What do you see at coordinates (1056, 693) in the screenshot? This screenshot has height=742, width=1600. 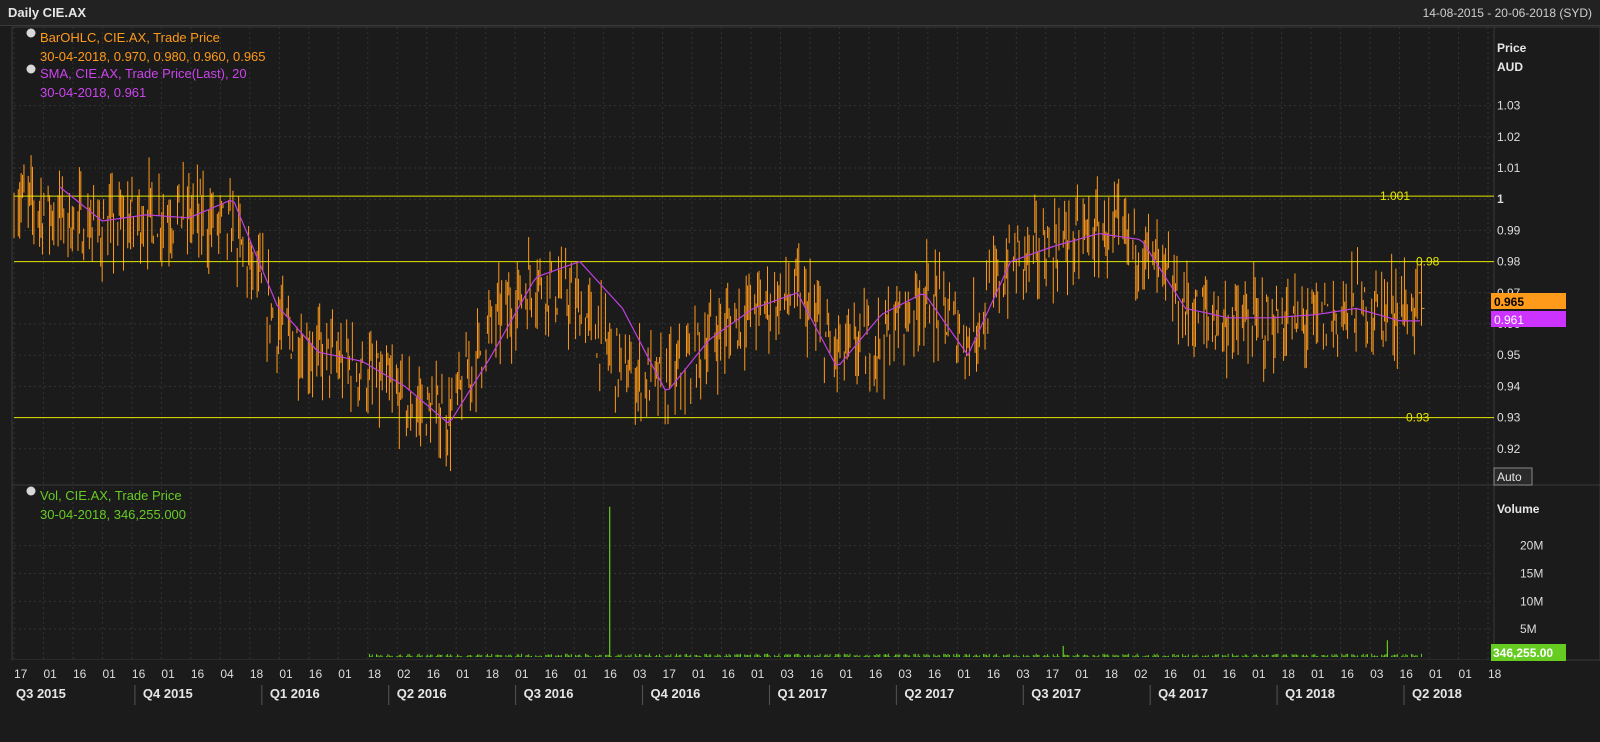 I see `quarter-label: Q3 2017` at bounding box center [1056, 693].